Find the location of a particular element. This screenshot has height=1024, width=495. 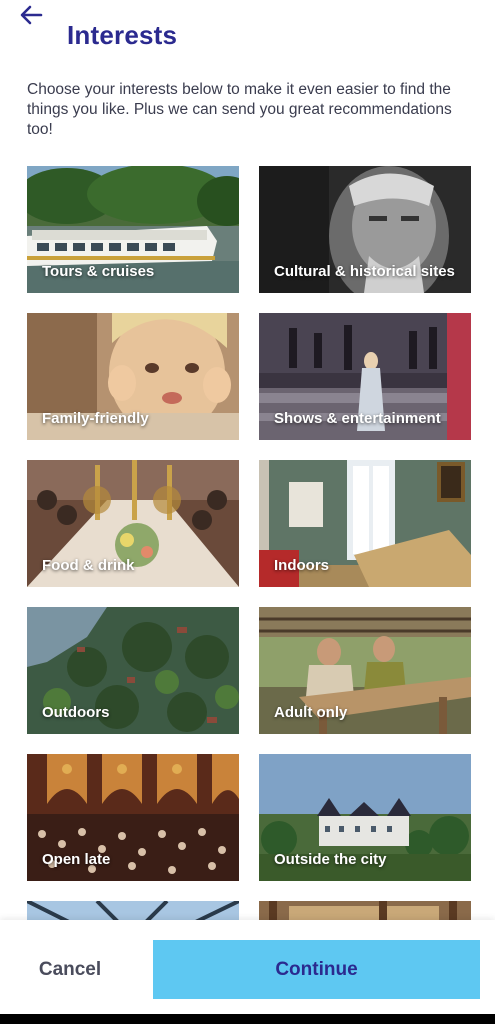

interest-tile-outside-city: Outside the city is located at coordinates (365, 817).